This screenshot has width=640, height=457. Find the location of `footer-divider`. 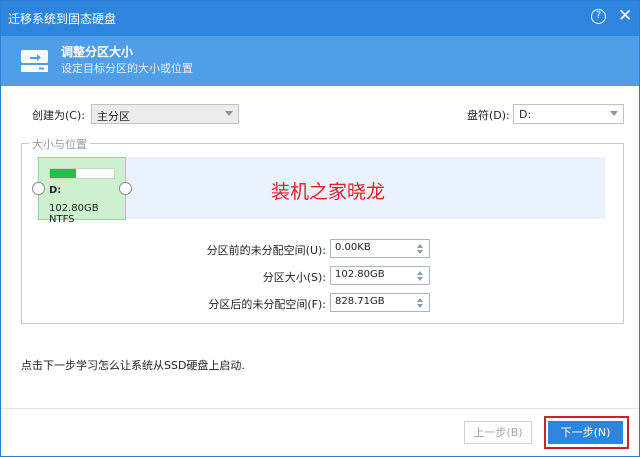

footer-divider is located at coordinates (320, 408).